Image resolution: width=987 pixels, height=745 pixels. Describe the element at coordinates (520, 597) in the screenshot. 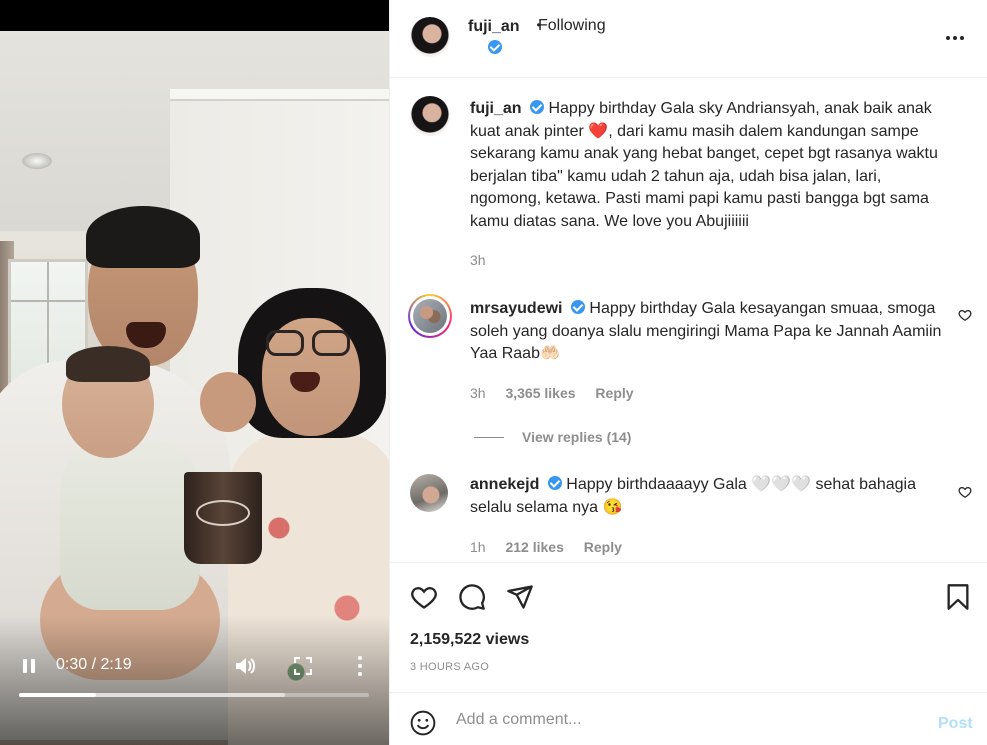

I see `share-paper-plane-icon` at that location.